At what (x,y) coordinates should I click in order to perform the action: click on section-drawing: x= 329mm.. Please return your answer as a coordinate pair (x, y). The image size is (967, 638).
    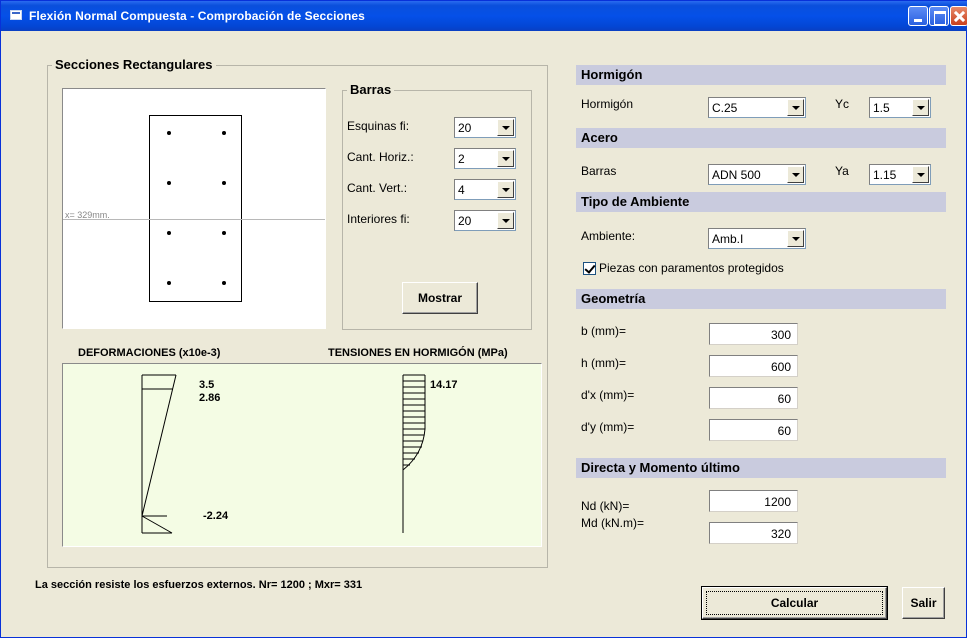
    Looking at the image, I should click on (194, 208).